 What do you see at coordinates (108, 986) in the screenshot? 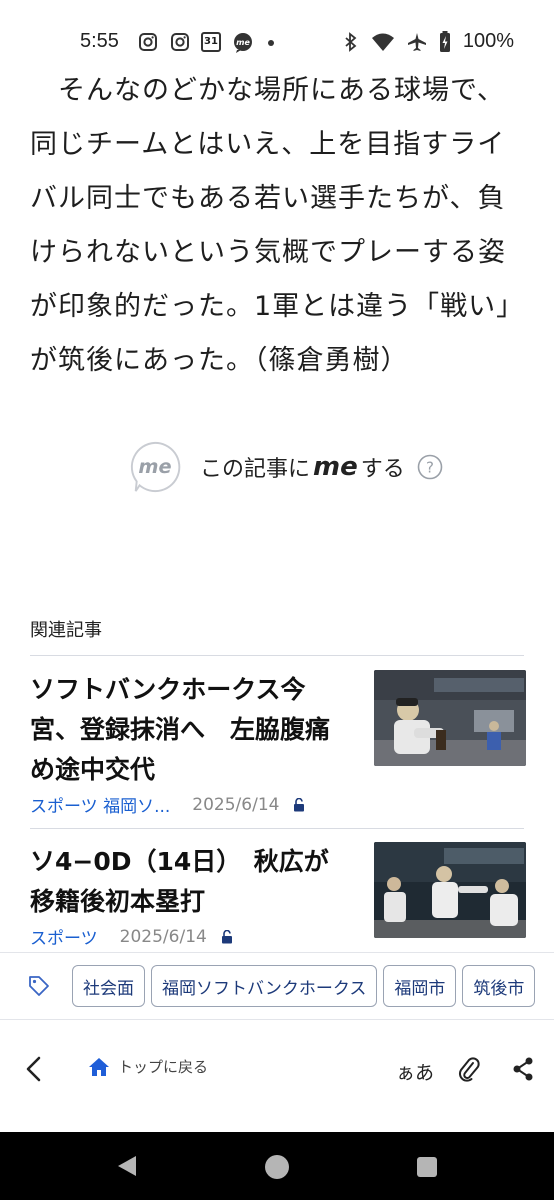
I see `tag-chip: 社会面` at bounding box center [108, 986].